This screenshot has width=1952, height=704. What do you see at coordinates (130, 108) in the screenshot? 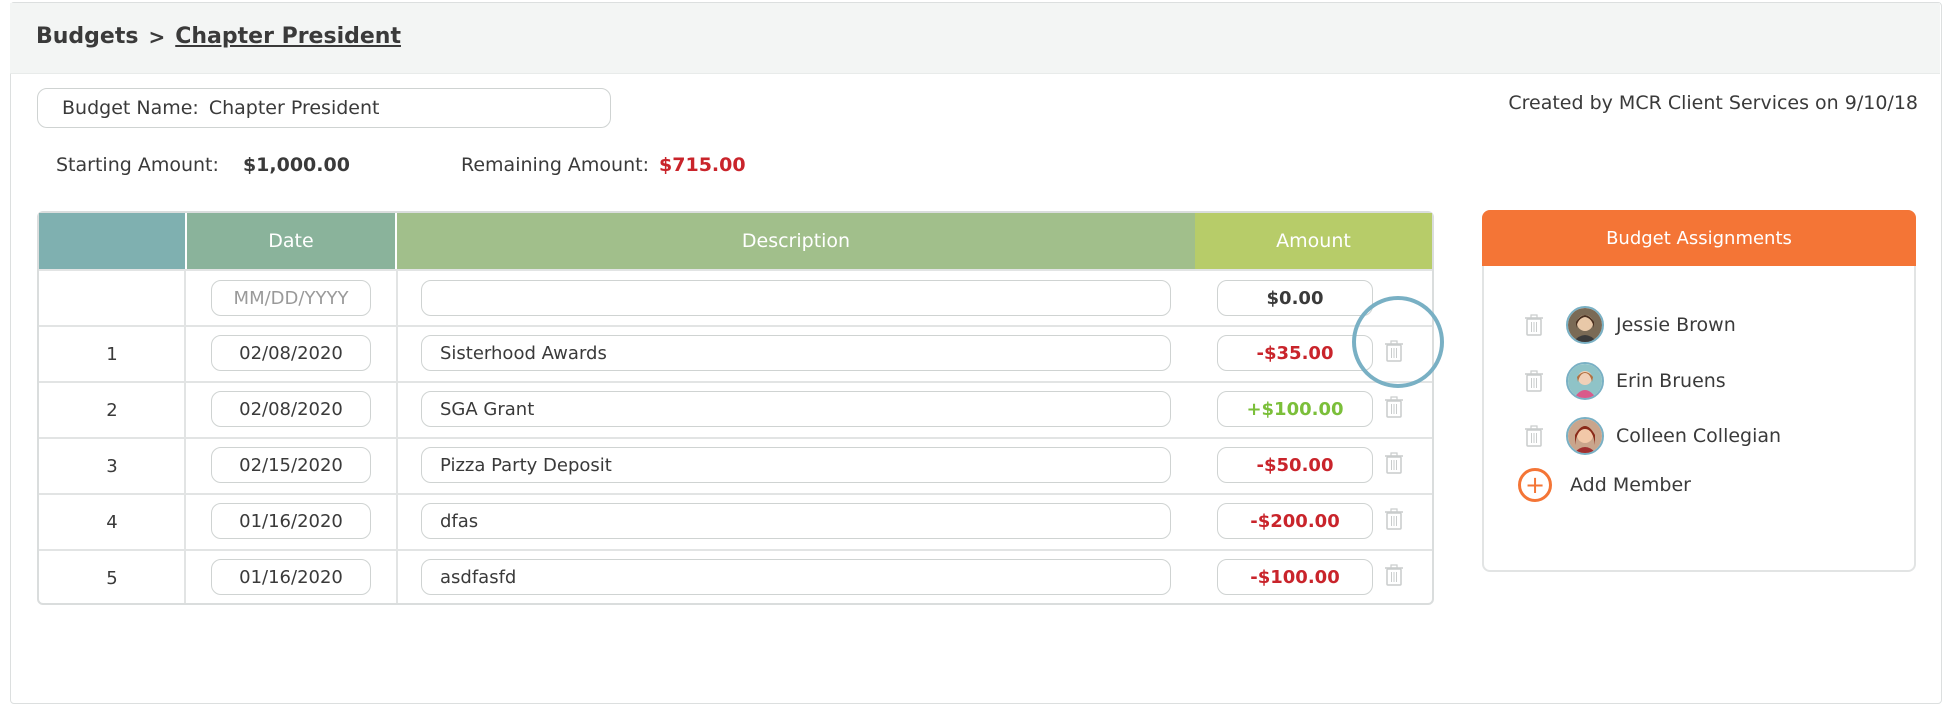
I see `budget-name-label: Budget Name:` at bounding box center [130, 108].